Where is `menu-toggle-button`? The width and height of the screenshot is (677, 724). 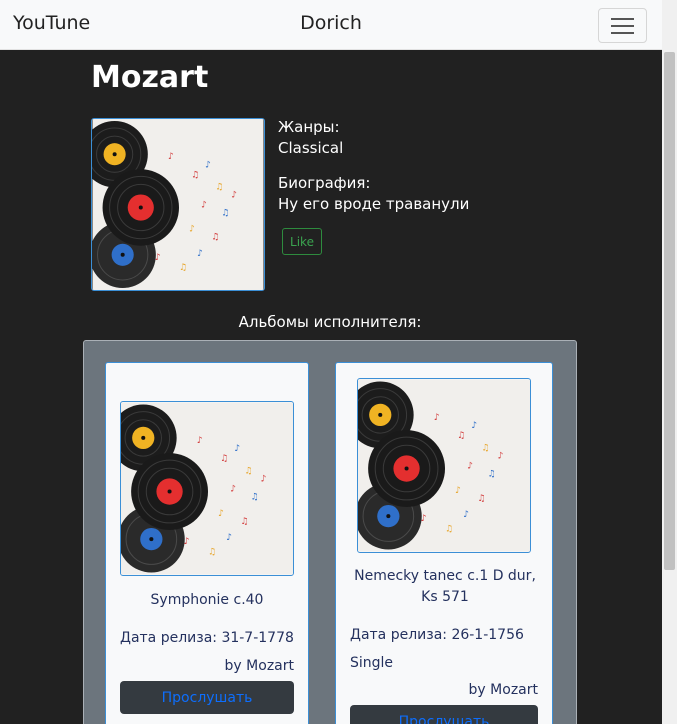 menu-toggle-button is located at coordinates (622, 25).